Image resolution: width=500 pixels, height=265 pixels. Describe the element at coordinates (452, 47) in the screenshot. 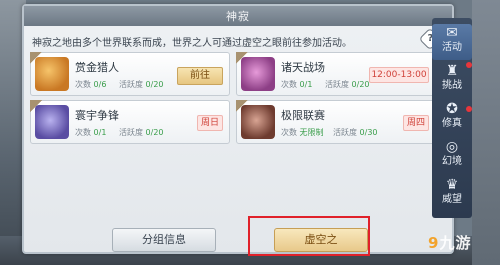

I see `side-tab-label: 活动` at that location.